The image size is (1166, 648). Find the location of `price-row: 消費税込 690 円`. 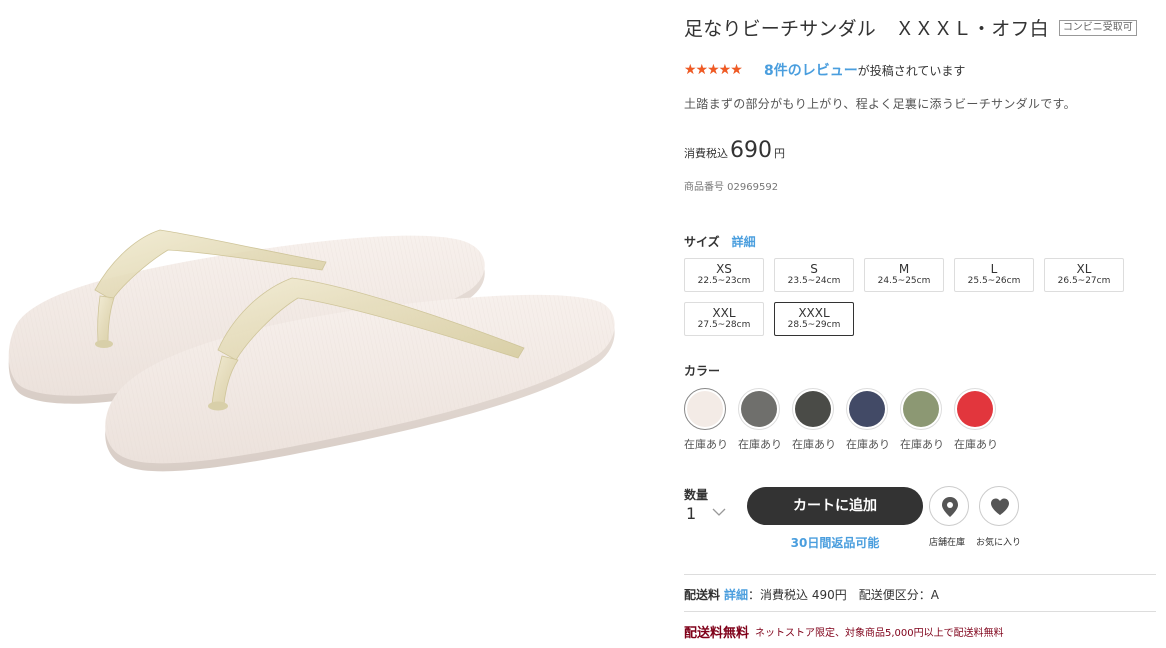

price-row: 消費税込 690 円 is located at coordinates (734, 150).